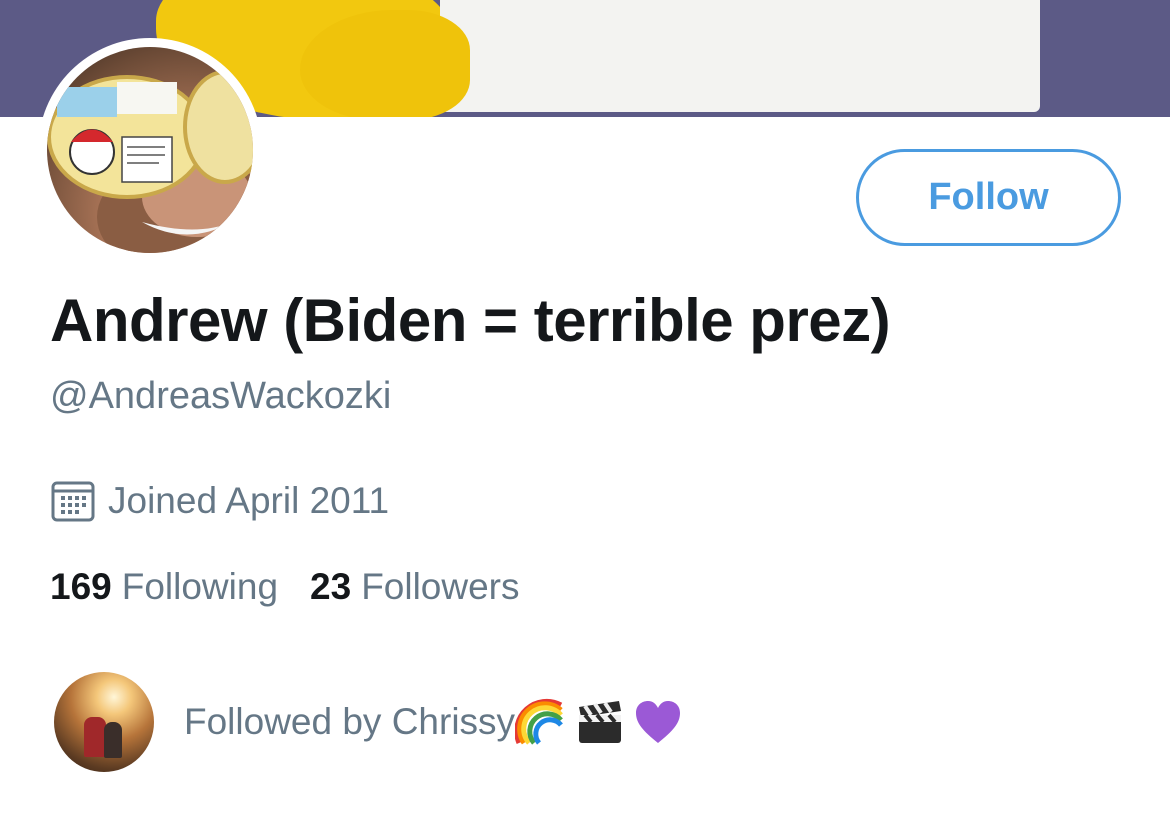 This screenshot has width=1170, height=824. I want to click on purple-heart-icon, so click(658, 722).